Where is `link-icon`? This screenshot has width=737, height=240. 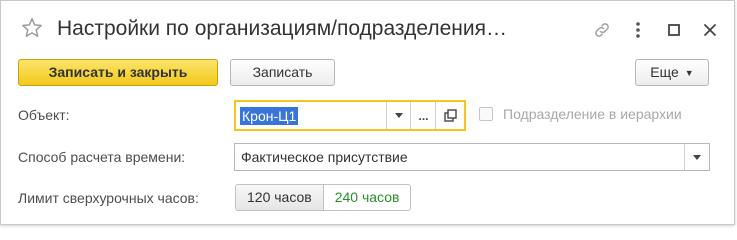
link-icon is located at coordinates (602, 30).